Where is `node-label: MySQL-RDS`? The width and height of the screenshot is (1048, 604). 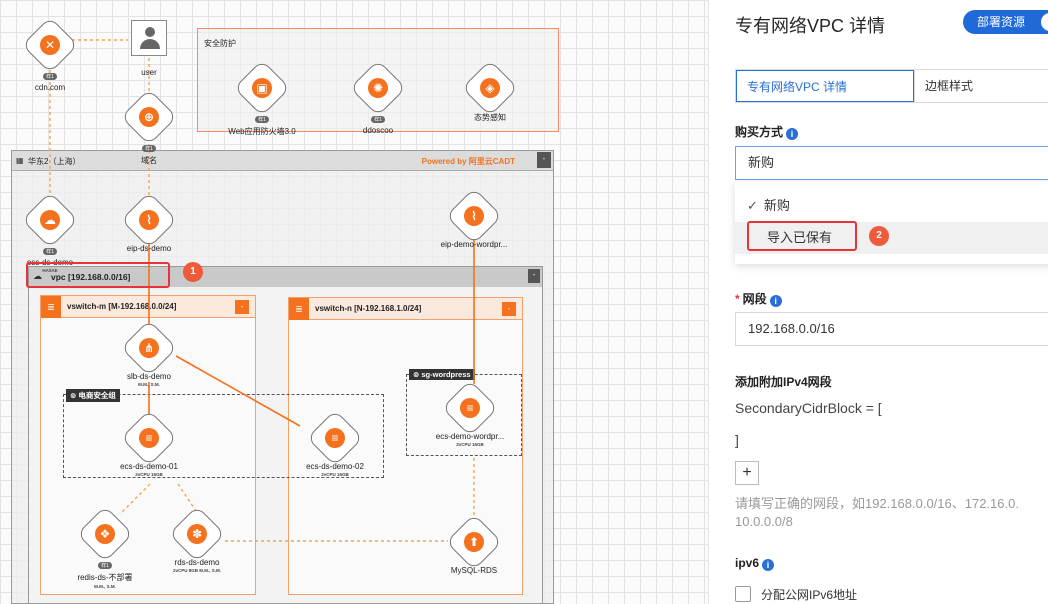
node-label: MySQL-RDS is located at coordinates (474, 570).